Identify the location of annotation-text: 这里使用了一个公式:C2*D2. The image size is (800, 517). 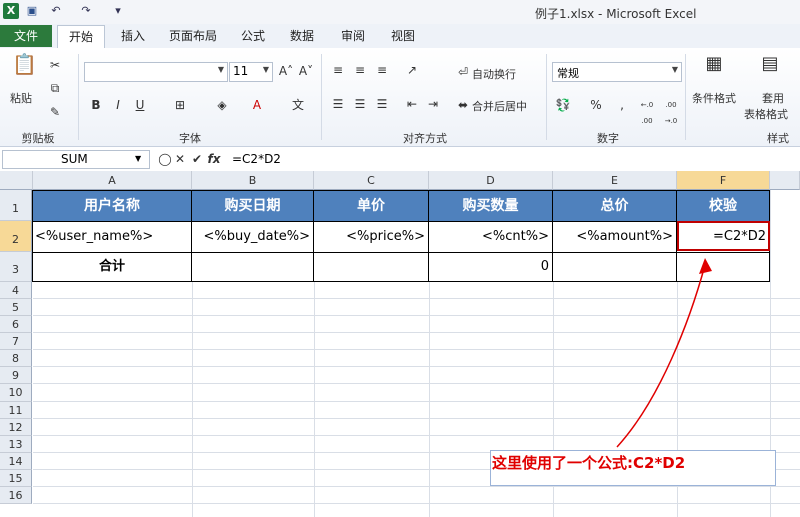
(589, 463).